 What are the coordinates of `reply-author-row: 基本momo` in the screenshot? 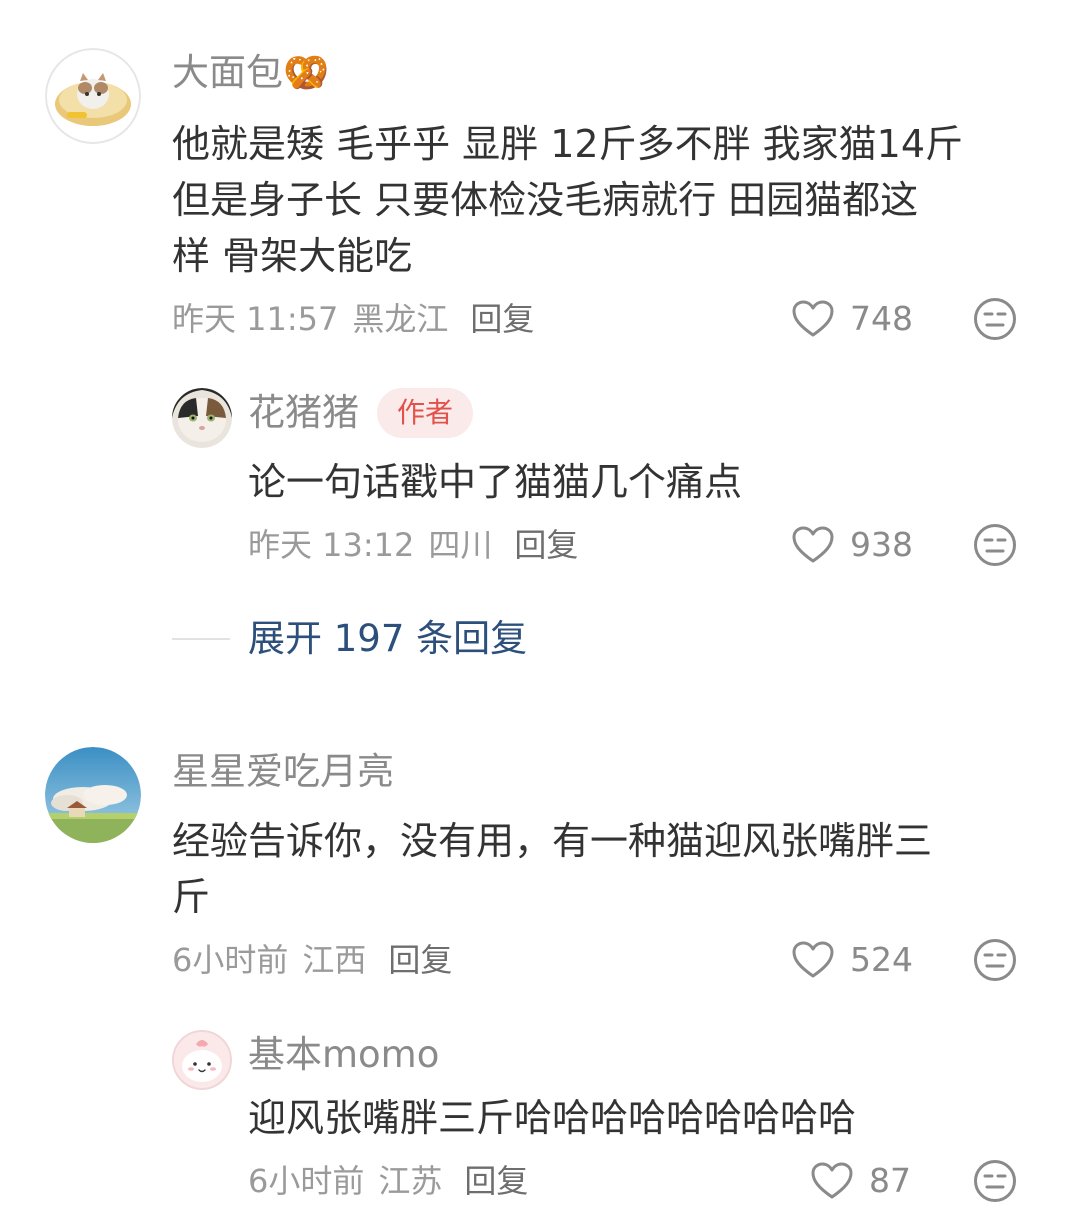 It's located at (343, 1055).